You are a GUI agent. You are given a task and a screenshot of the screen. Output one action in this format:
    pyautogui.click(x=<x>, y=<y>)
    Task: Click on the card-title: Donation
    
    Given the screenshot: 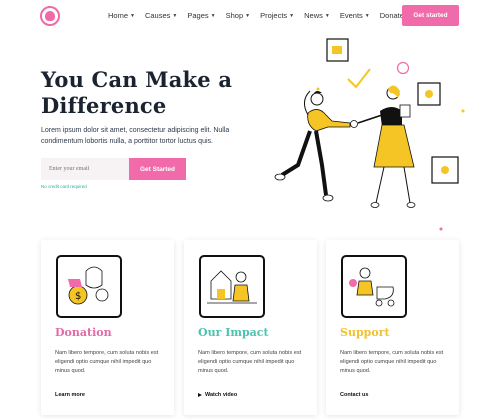 What is the action you would take?
    pyautogui.click(x=83, y=332)
    